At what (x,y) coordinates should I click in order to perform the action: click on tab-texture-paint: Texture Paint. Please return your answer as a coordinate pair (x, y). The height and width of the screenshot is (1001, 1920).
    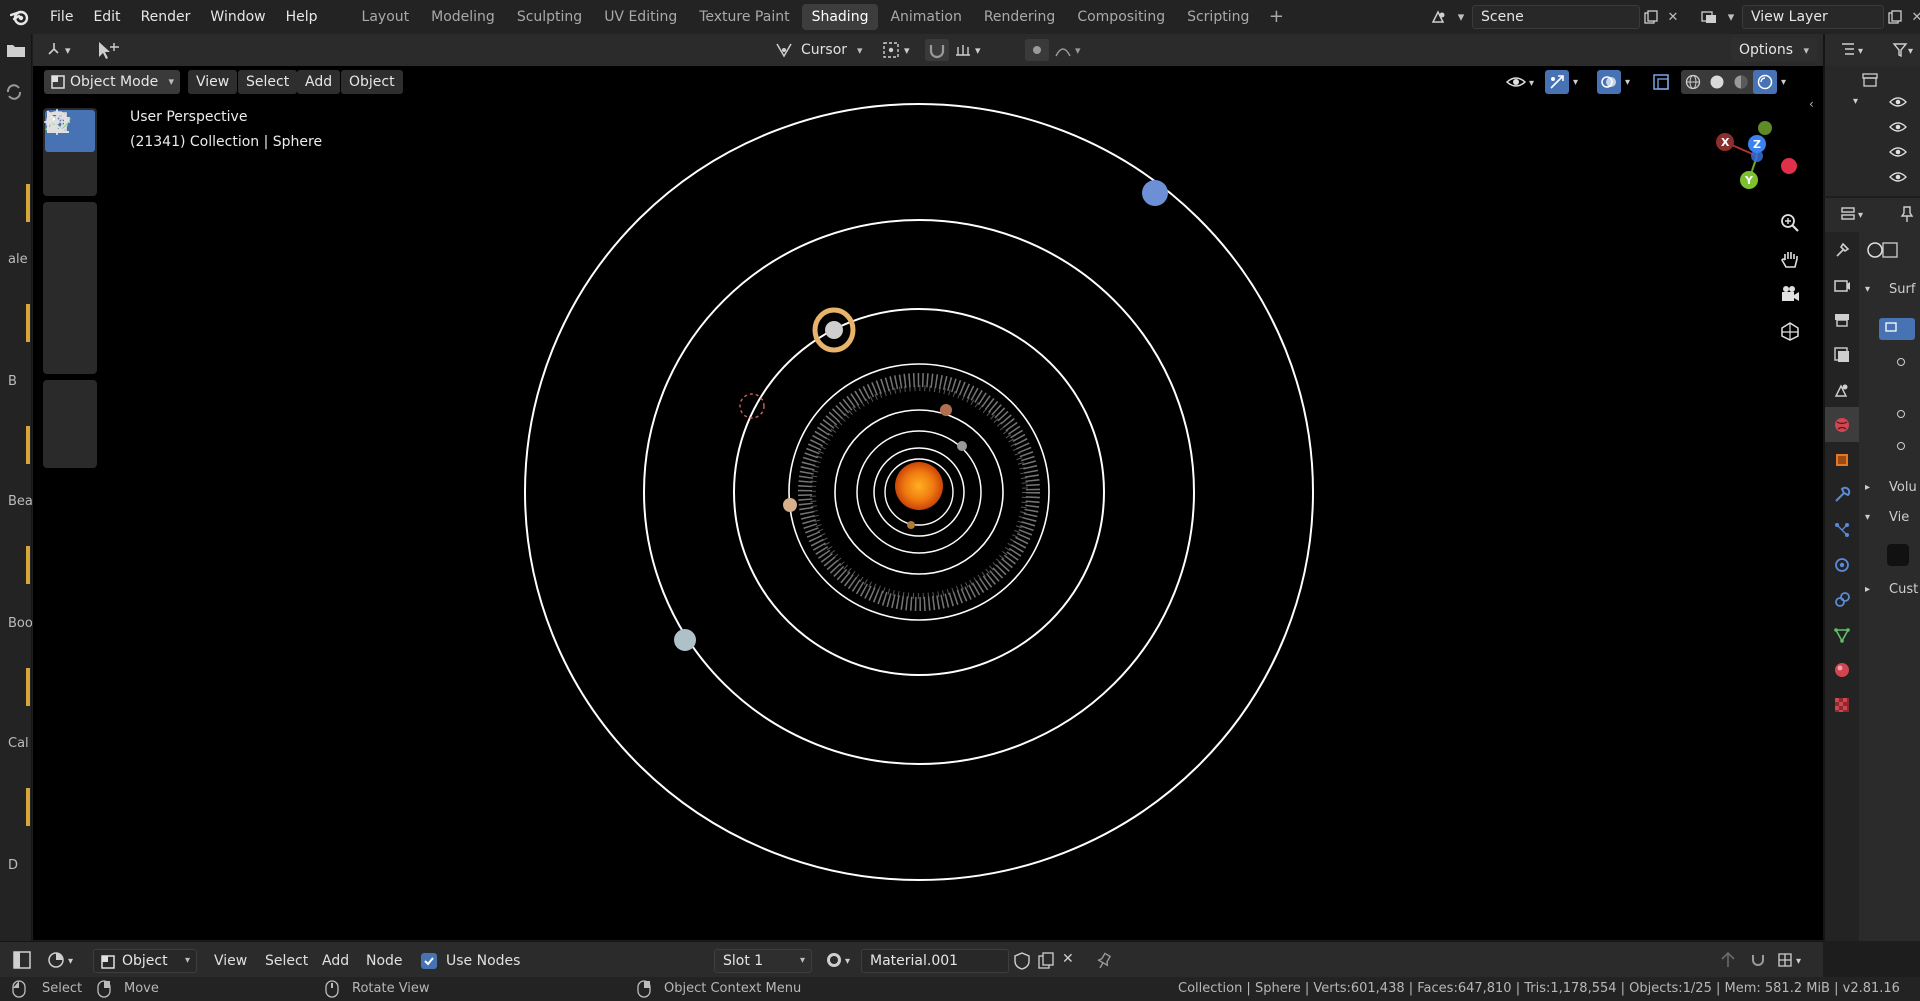
    Looking at the image, I should click on (744, 17).